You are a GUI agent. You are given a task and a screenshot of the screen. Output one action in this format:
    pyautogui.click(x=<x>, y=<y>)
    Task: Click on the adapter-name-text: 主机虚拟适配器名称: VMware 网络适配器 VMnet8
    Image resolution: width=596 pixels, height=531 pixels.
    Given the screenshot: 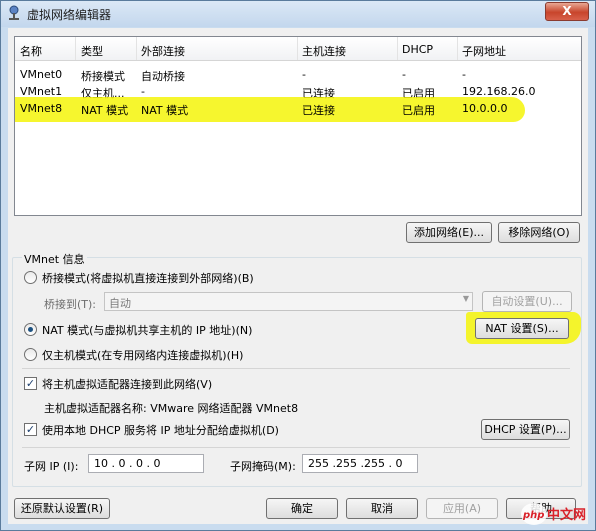 What is the action you would take?
    pyautogui.click(x=171, y=408)
    